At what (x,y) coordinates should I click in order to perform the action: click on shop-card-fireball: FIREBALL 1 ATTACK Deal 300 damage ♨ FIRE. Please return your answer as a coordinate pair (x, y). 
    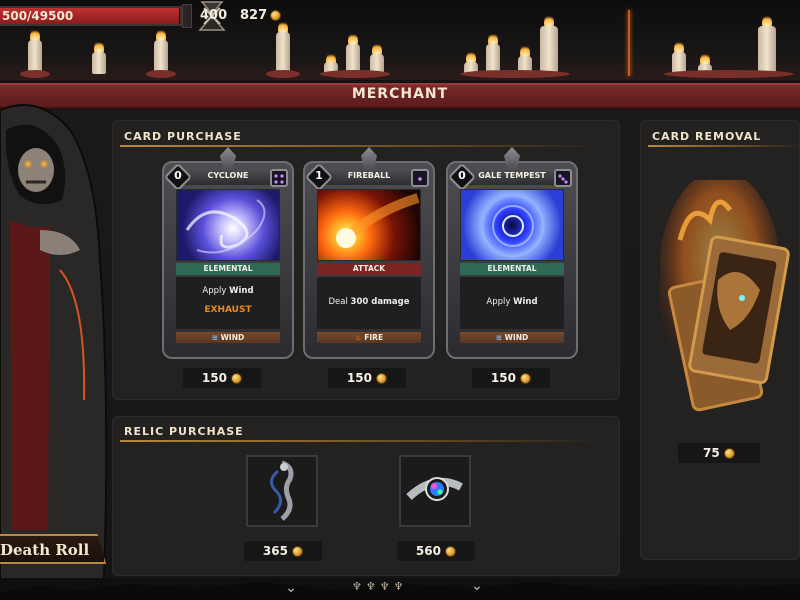
    Looking at the image, I should click on (369, 253).